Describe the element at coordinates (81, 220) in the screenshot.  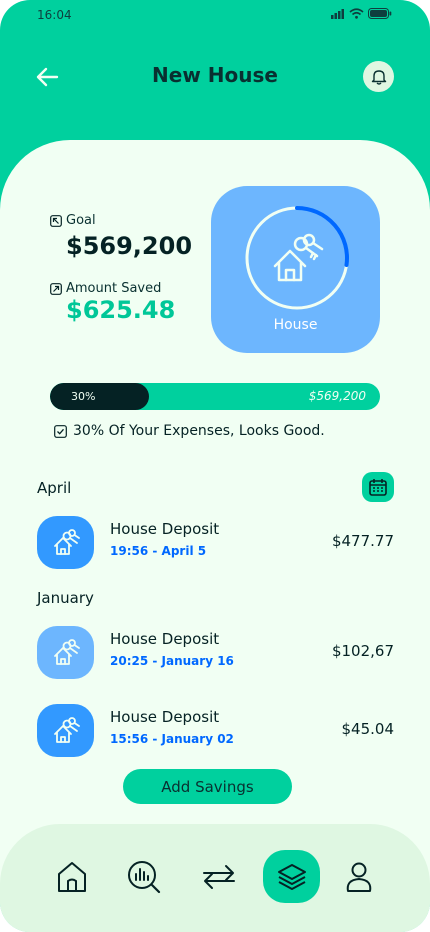
I see `goal-label-text: Goal` at that location.